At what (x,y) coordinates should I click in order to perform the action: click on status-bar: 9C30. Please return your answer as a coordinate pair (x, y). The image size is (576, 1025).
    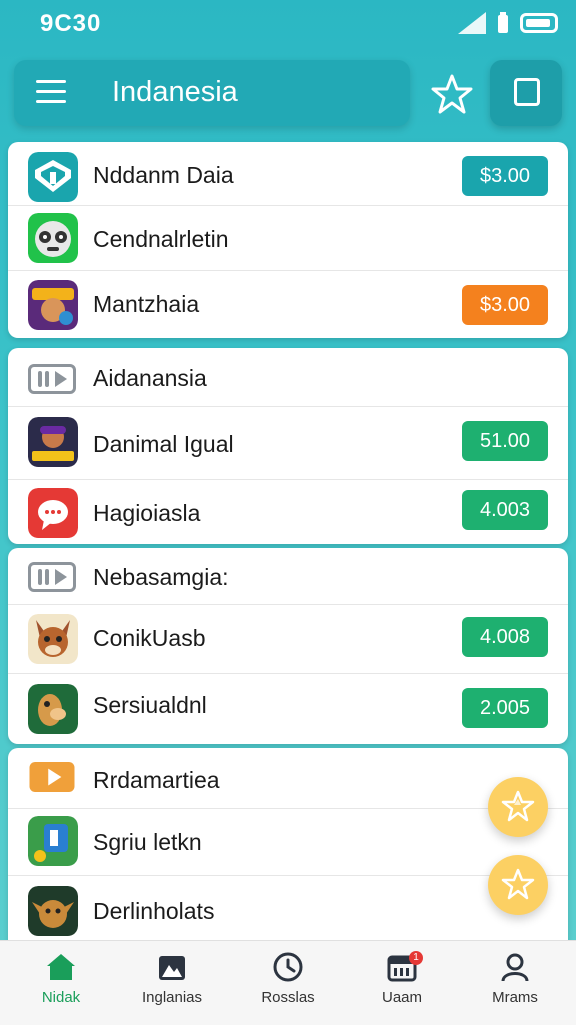
    Looking at the image, I should click on (288, 23).